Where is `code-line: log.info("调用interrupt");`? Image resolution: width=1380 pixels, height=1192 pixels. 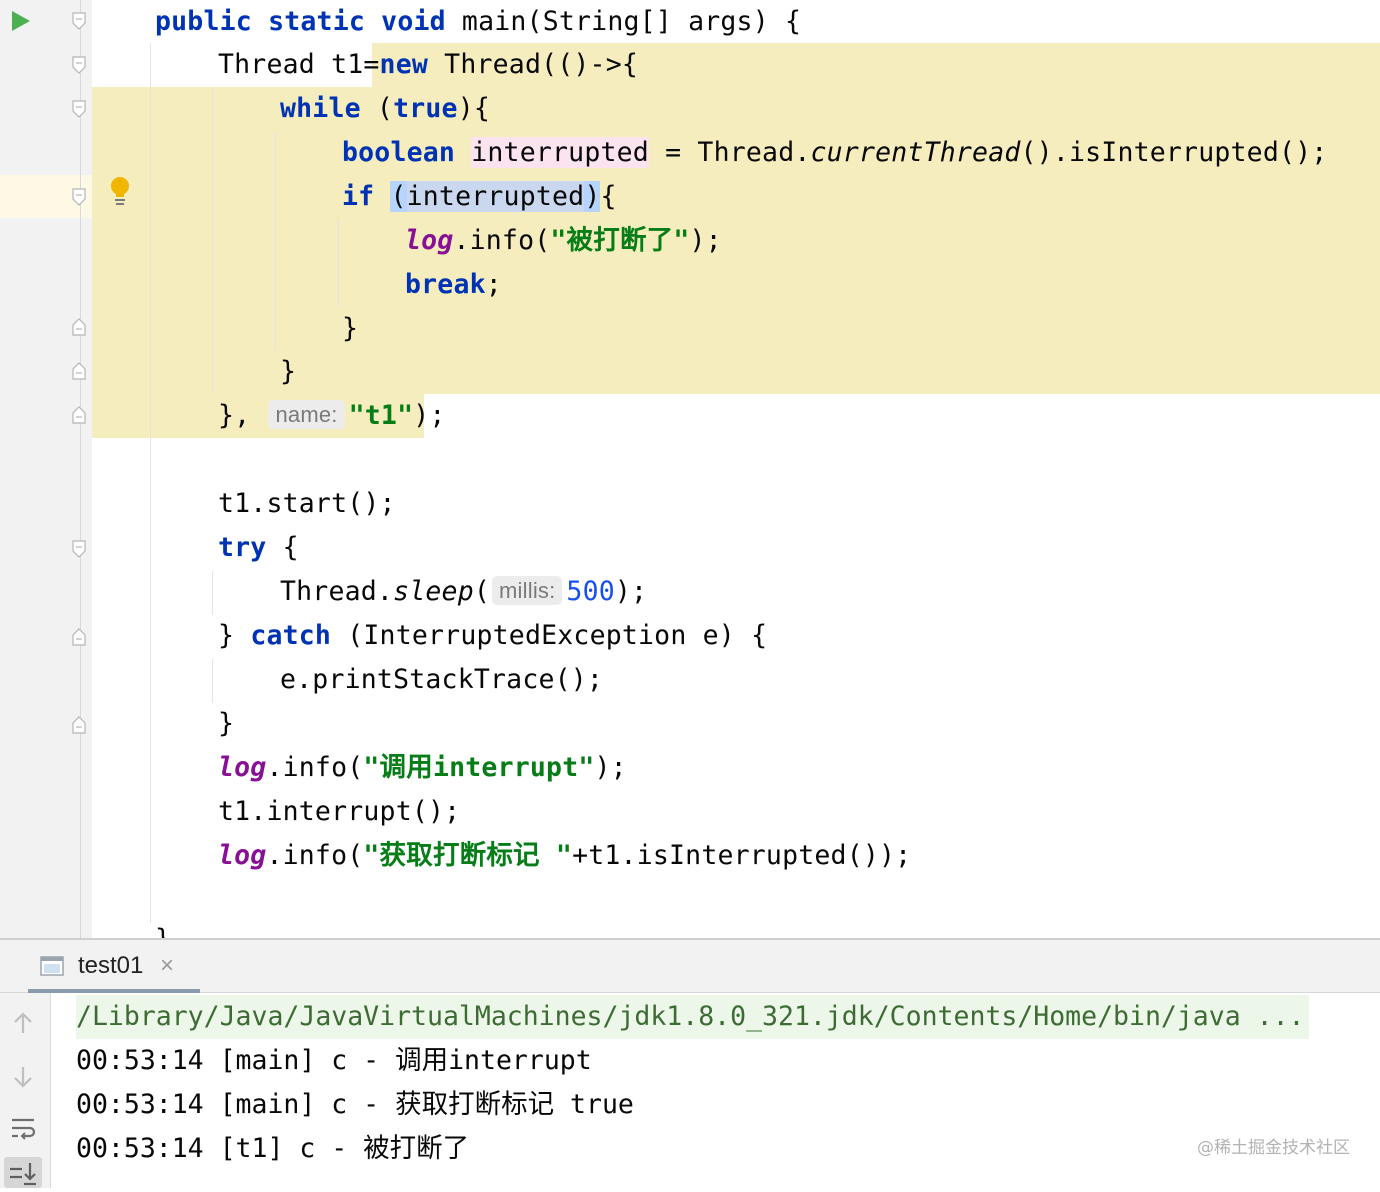 code-line: log.info("调用interrupt"); is located at coordinates (422, 768).